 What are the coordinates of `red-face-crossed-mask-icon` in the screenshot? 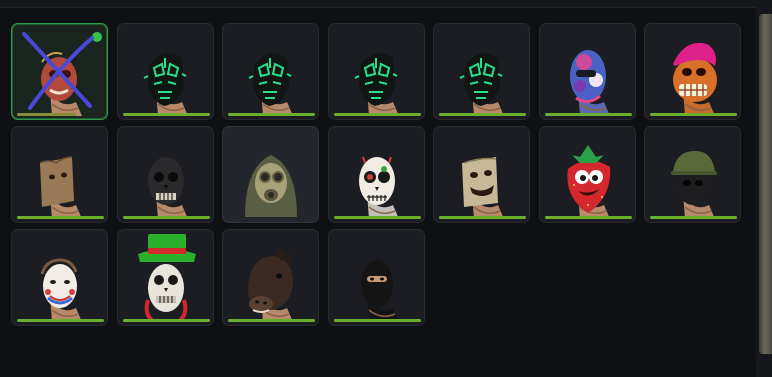 It's located at (62, 74).